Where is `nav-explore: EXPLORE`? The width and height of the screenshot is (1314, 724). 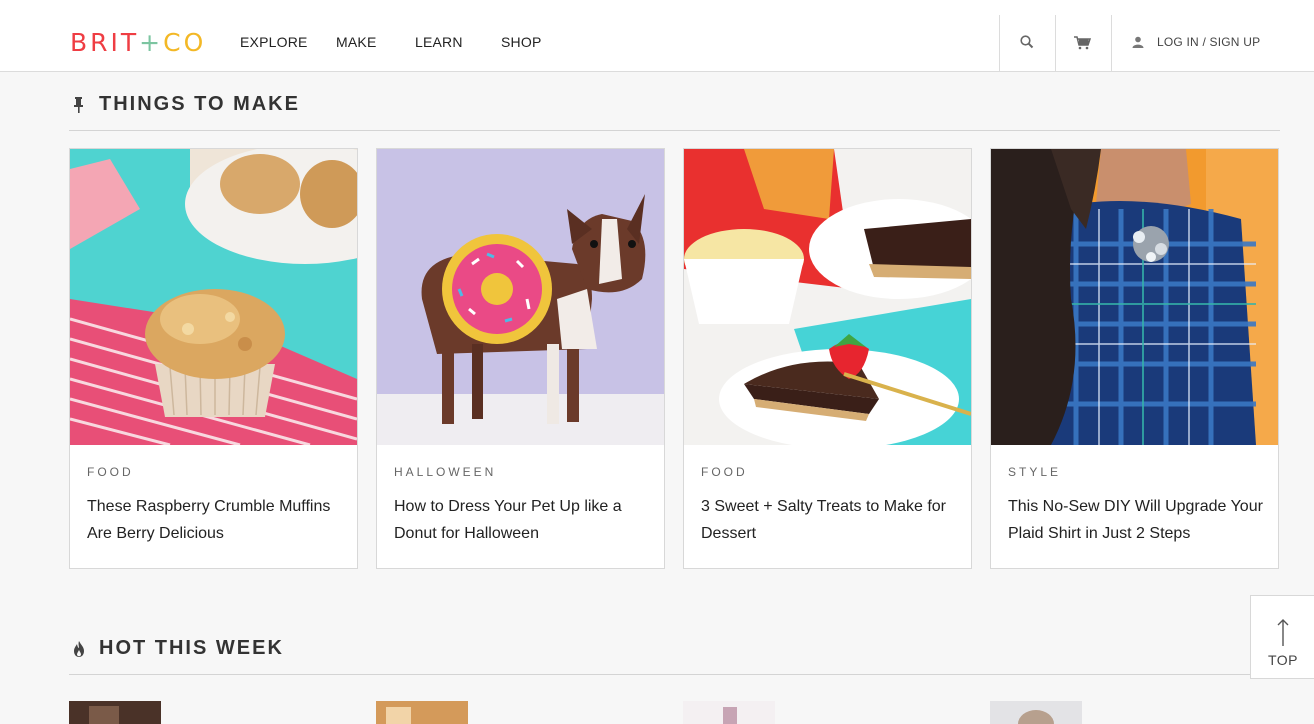 nav-explore: EXPLORE is located at coordinates (274, 42).